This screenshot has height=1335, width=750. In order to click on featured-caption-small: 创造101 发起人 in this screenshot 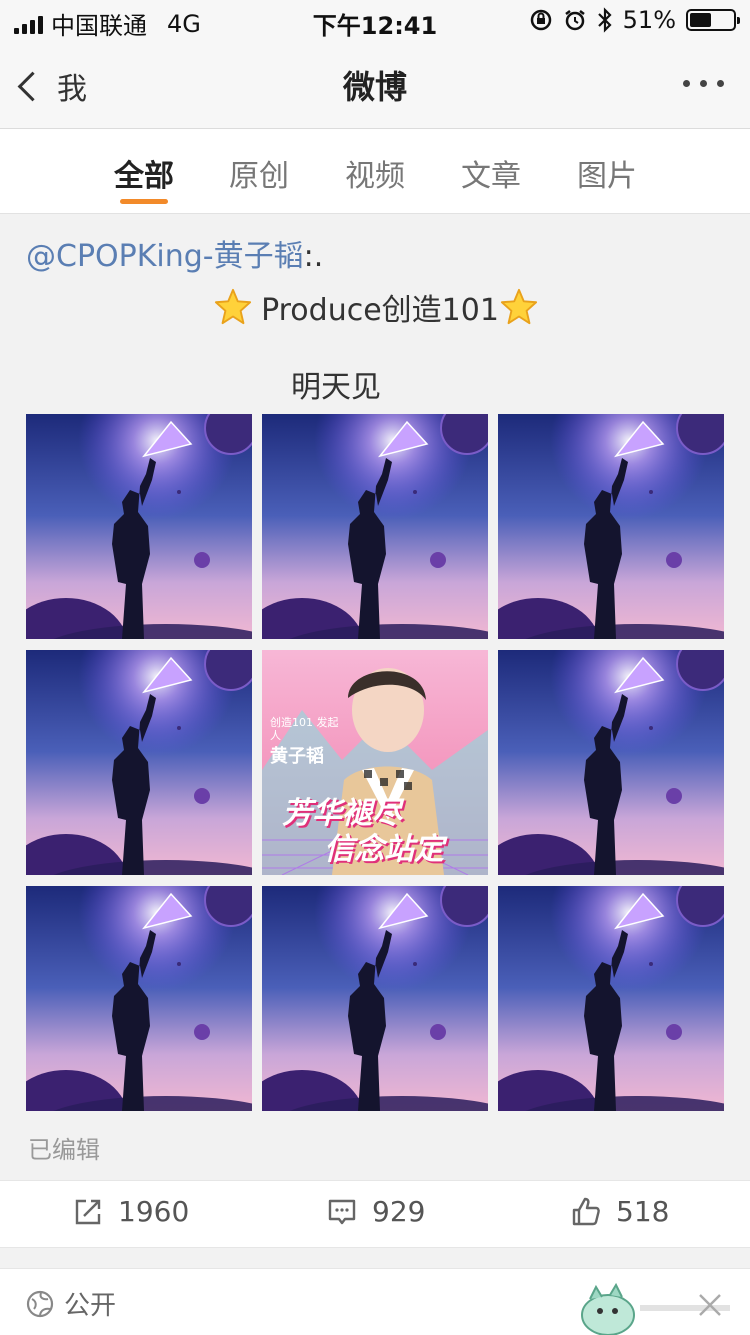, I will do `click(304, 729)`.